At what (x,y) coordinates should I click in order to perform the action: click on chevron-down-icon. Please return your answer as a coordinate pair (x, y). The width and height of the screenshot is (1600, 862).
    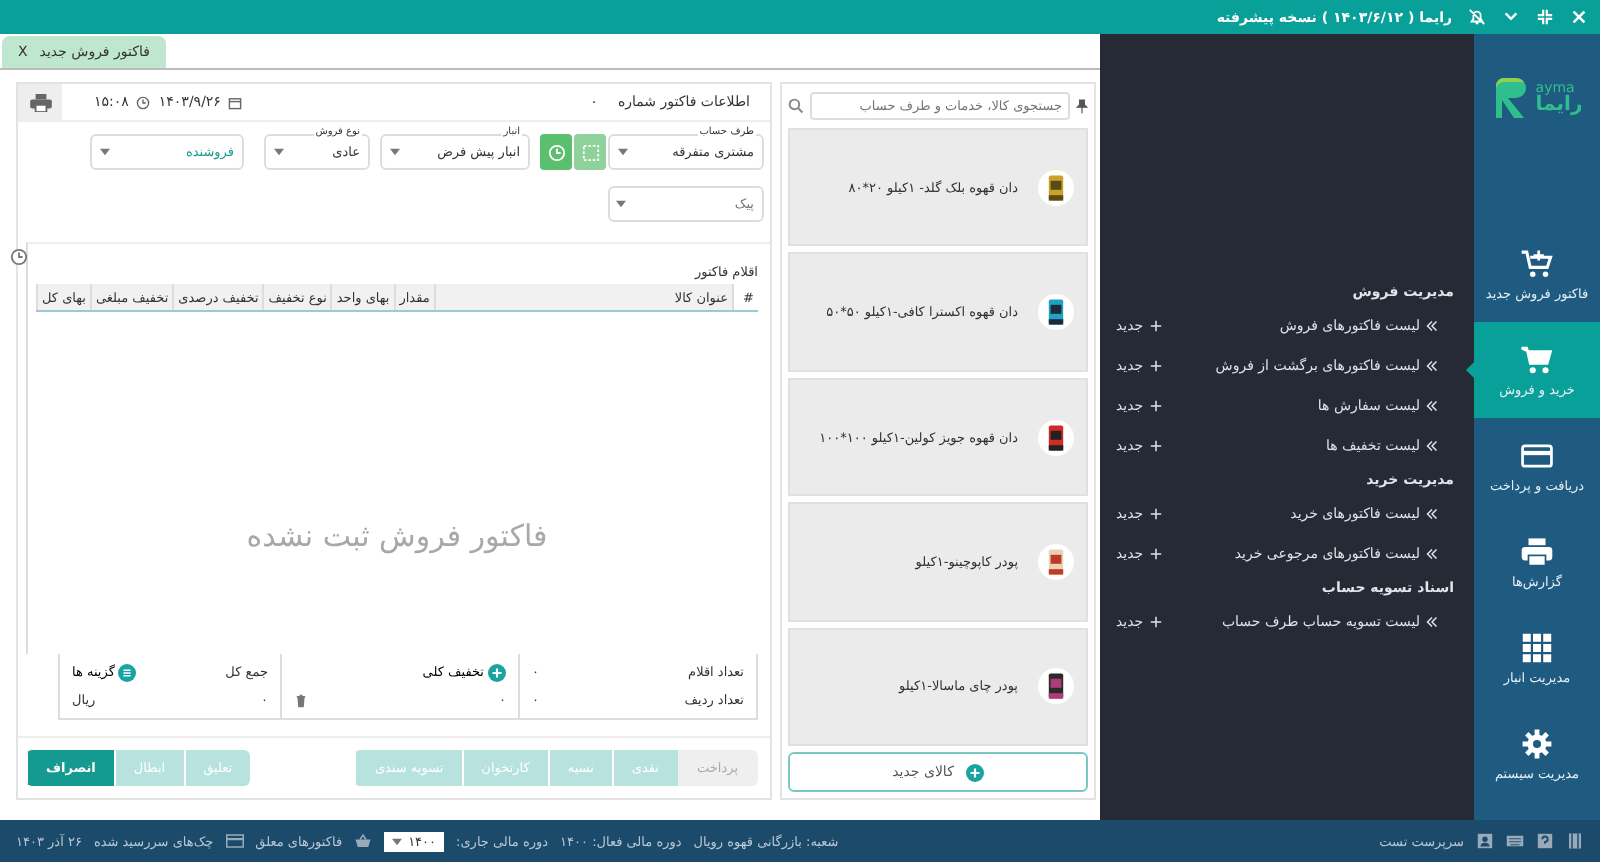
    Looking at the image, I should click on (1511, 17).